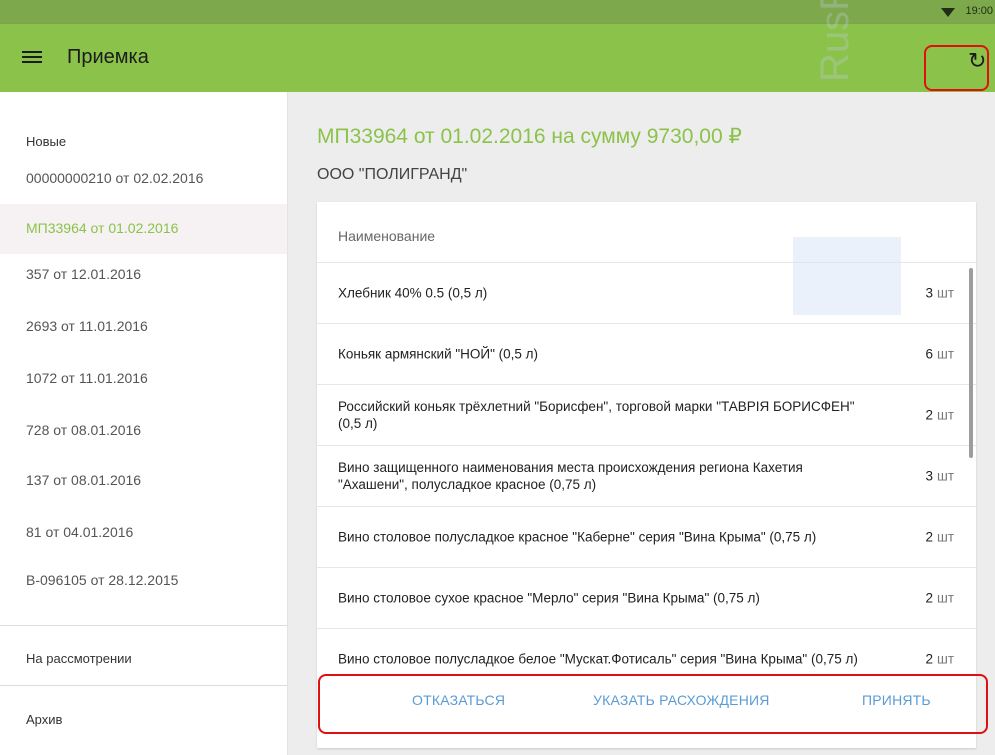 Image resolution: width=995 pixels, height=755 pixels. Describe the element at coordinates (143, 431) in the screenshot. I see `sidebar-item: 728 от 08.01.2016` at that location.